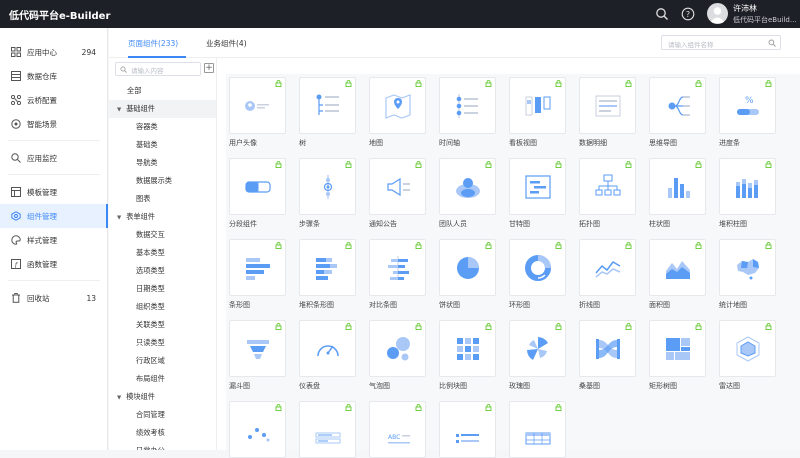 The height and width of the screenshot is (458, 800). I want to click on tree-node: 图表, so click(143, 199).